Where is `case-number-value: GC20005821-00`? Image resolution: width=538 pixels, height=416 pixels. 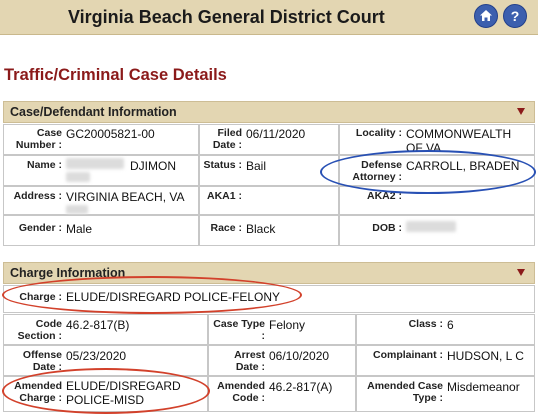 case-number-value: GC20005821-00 is located at coordinates (110, 134).